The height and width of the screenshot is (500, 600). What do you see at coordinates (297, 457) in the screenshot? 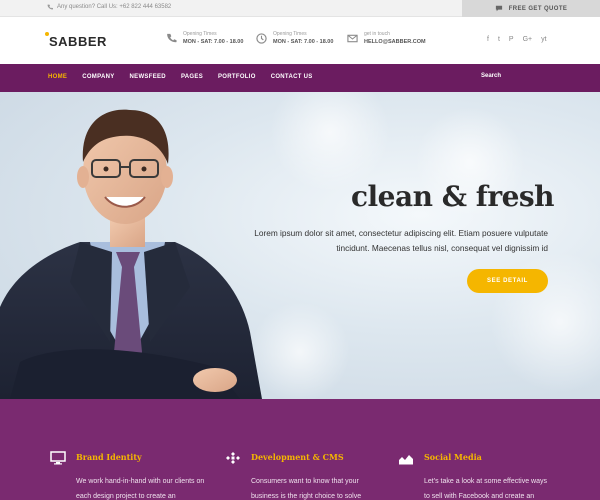
I see `feature-title: Development & CMS` at bounding box center [297, 457].